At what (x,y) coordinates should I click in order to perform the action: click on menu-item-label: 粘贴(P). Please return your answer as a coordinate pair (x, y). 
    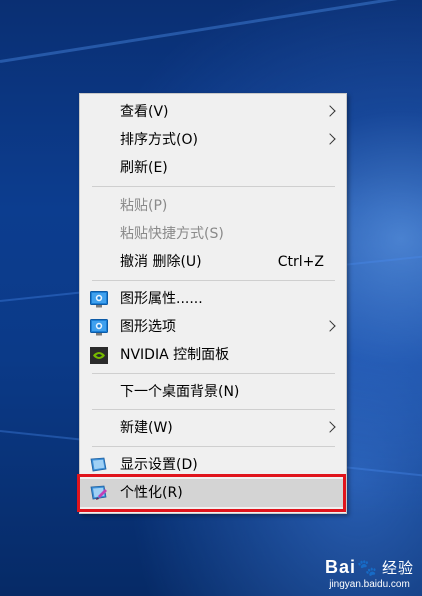
    Looking at the image, I should click on (144, 206).